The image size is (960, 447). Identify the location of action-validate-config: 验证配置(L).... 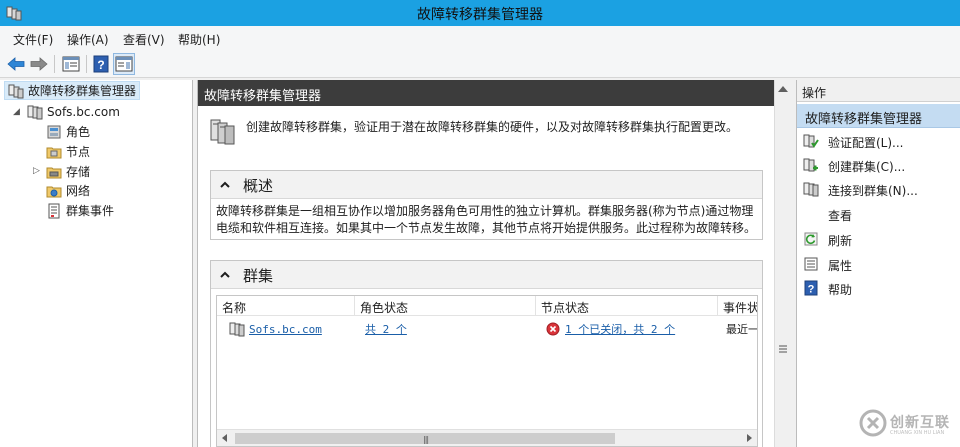
(878, 141).